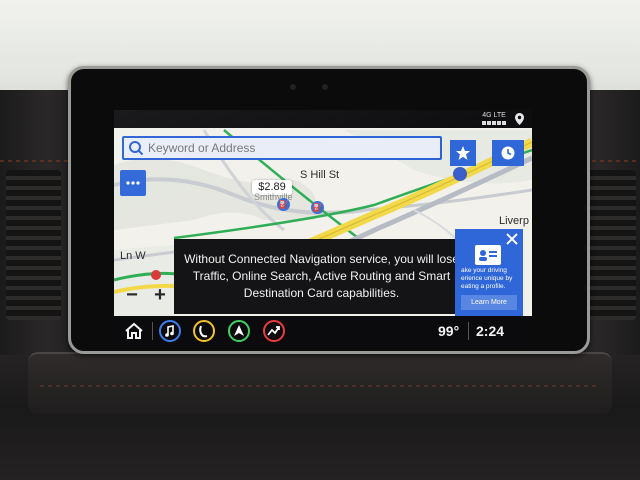 The height and width of the screenshot is (480, 640). Describe the element at coordinates (170, 331) in the screenshot. I see `music-note-icon` at that location.